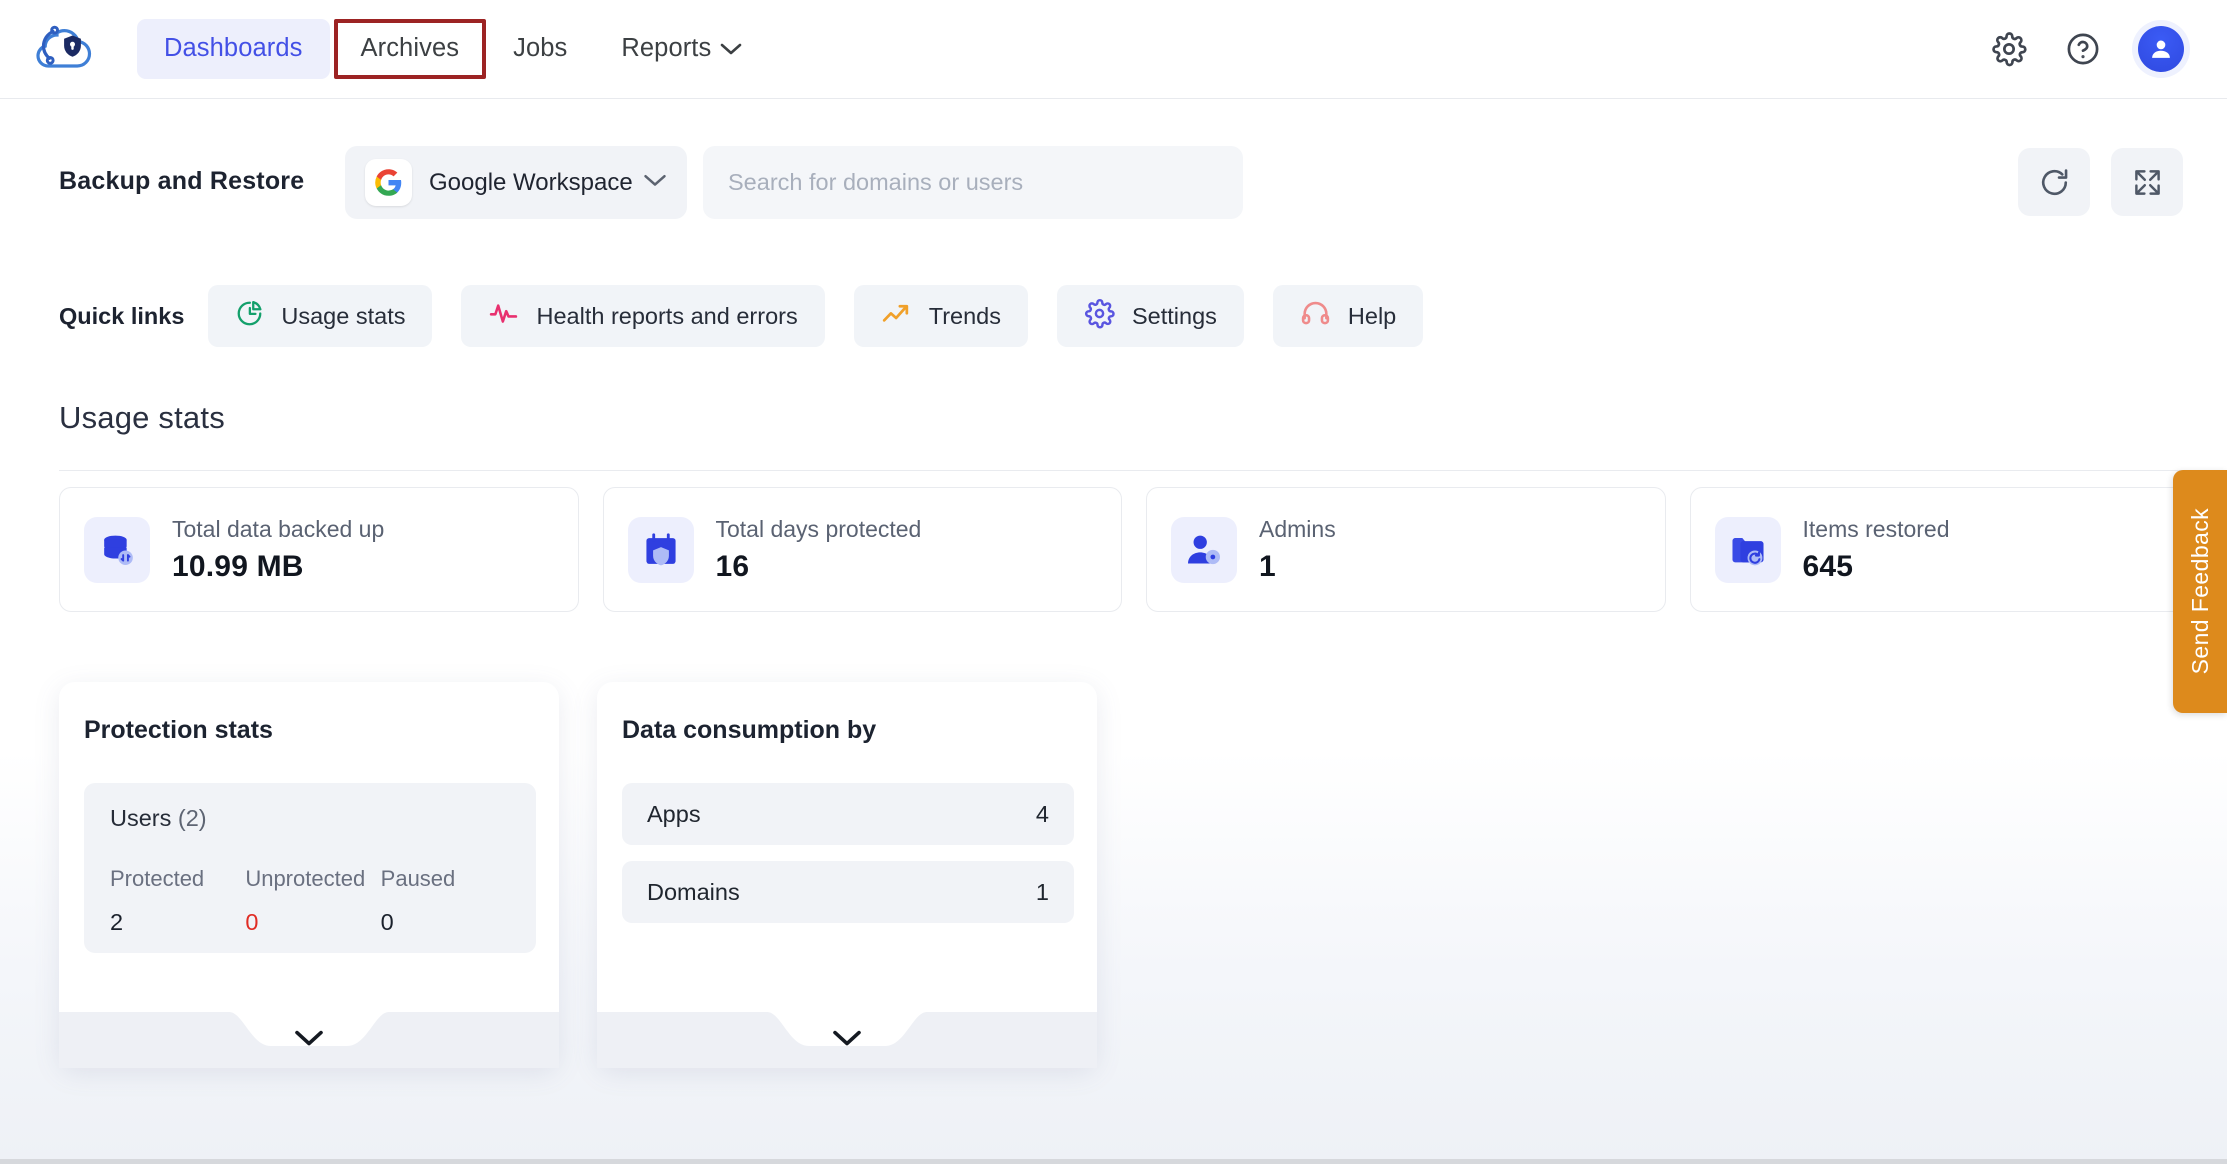 This screenshot has width=2227, height=1164. What do you see at coordinates (503, 316) in the screenshot?
I see `activity-pulse-icon` at bounding box center [503, 316].